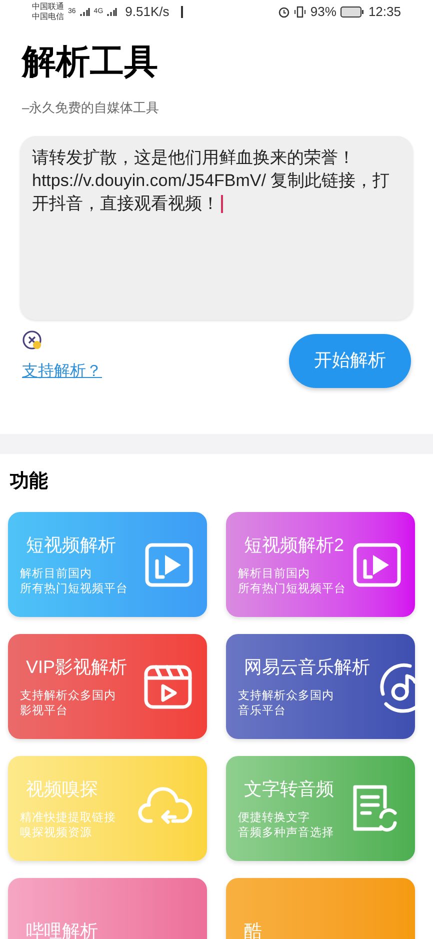 The width and height of the screenshot is (433, 939). I want to click on feature-card: 酷, so click(320, 908).